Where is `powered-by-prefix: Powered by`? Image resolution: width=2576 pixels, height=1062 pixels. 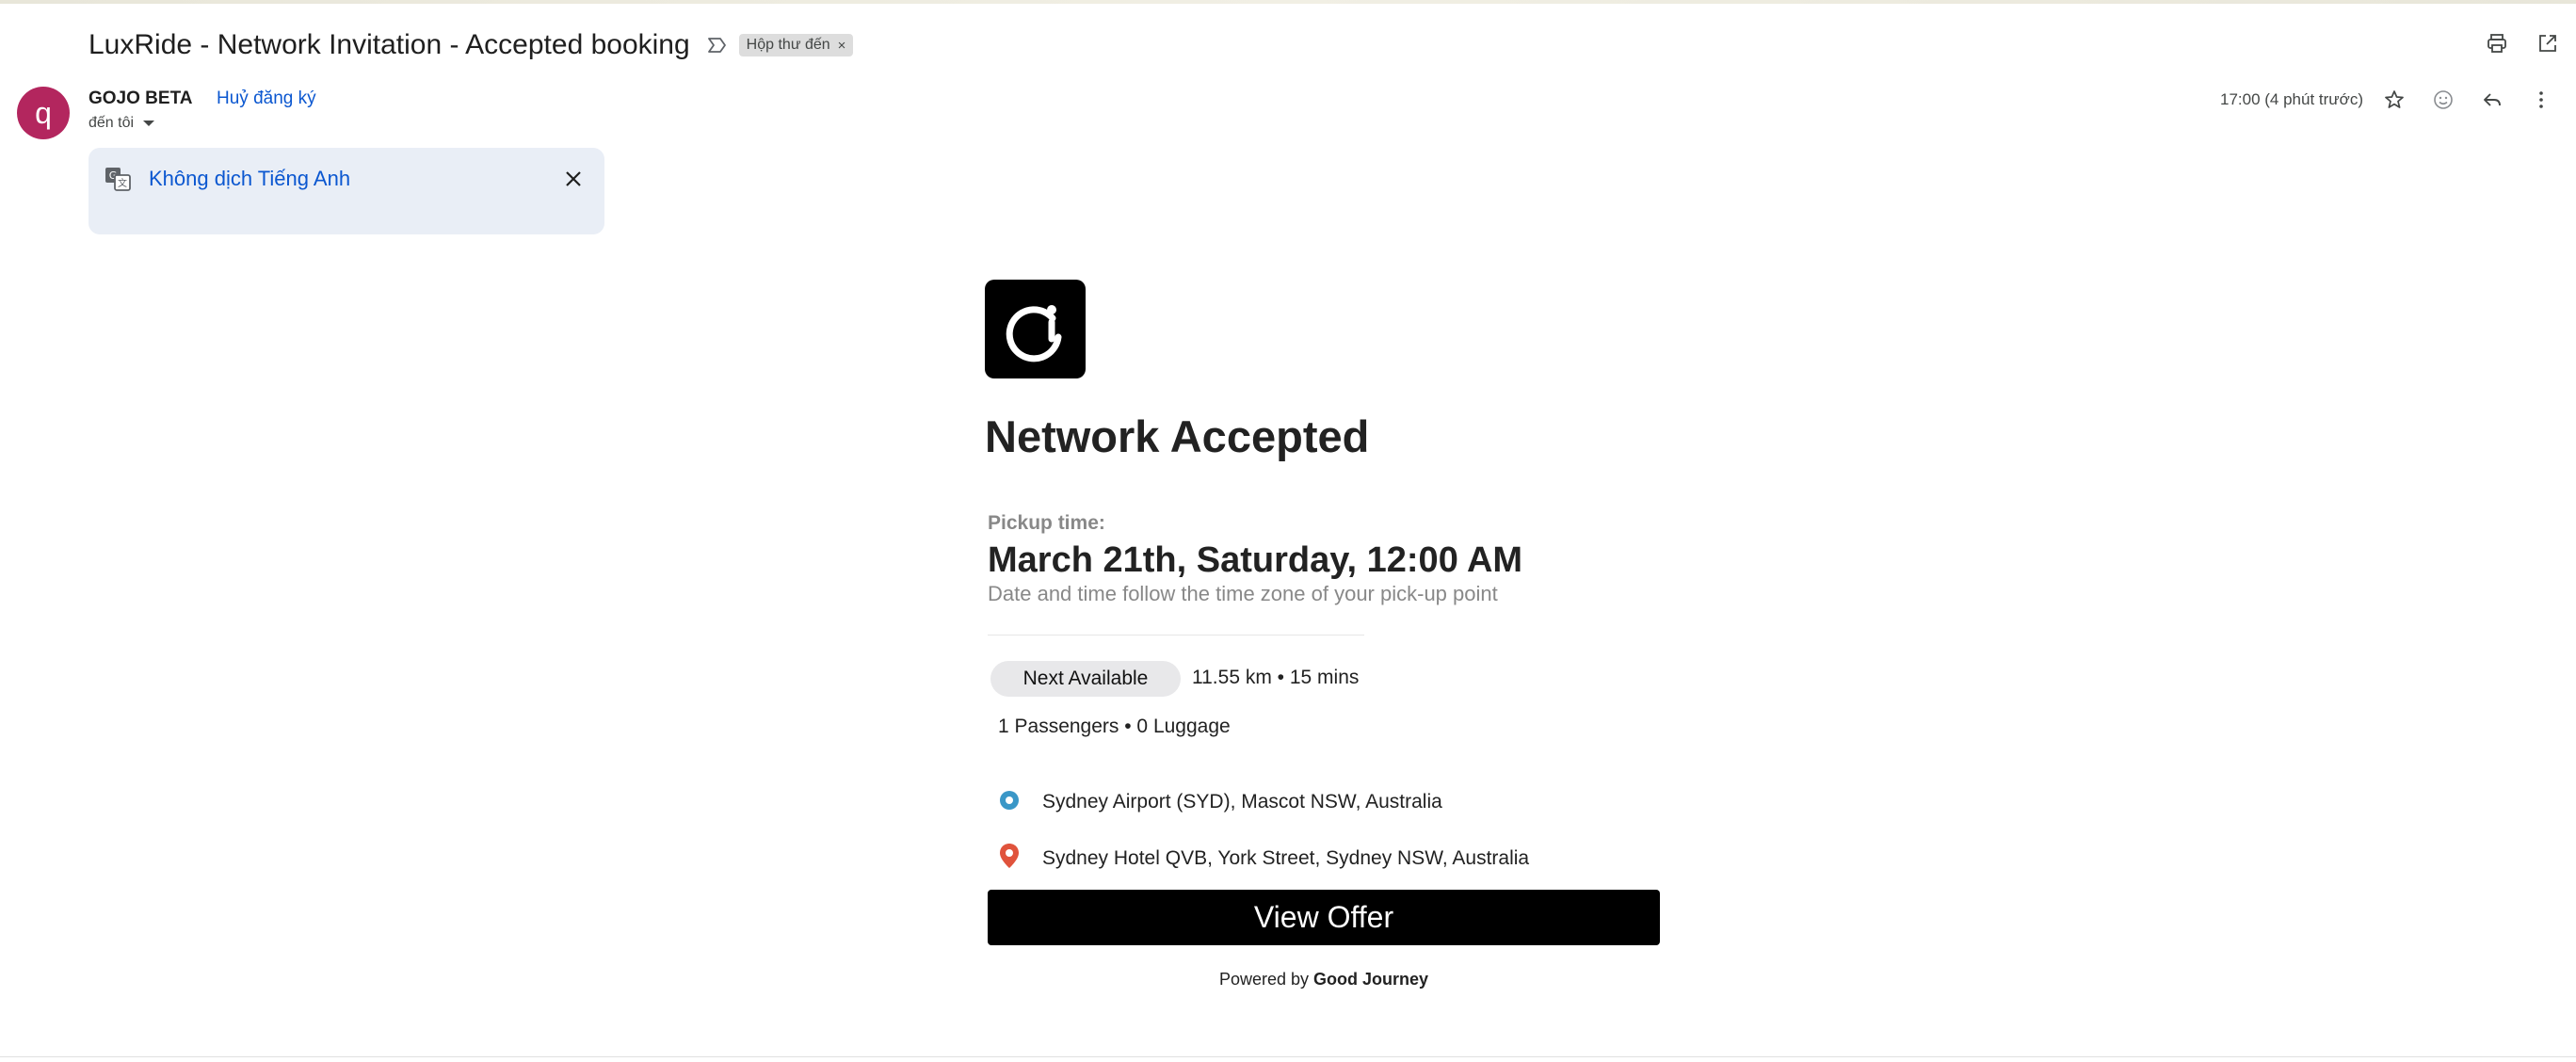
powered-by-prefix: Powered by is located at coordinates (1264, 979).